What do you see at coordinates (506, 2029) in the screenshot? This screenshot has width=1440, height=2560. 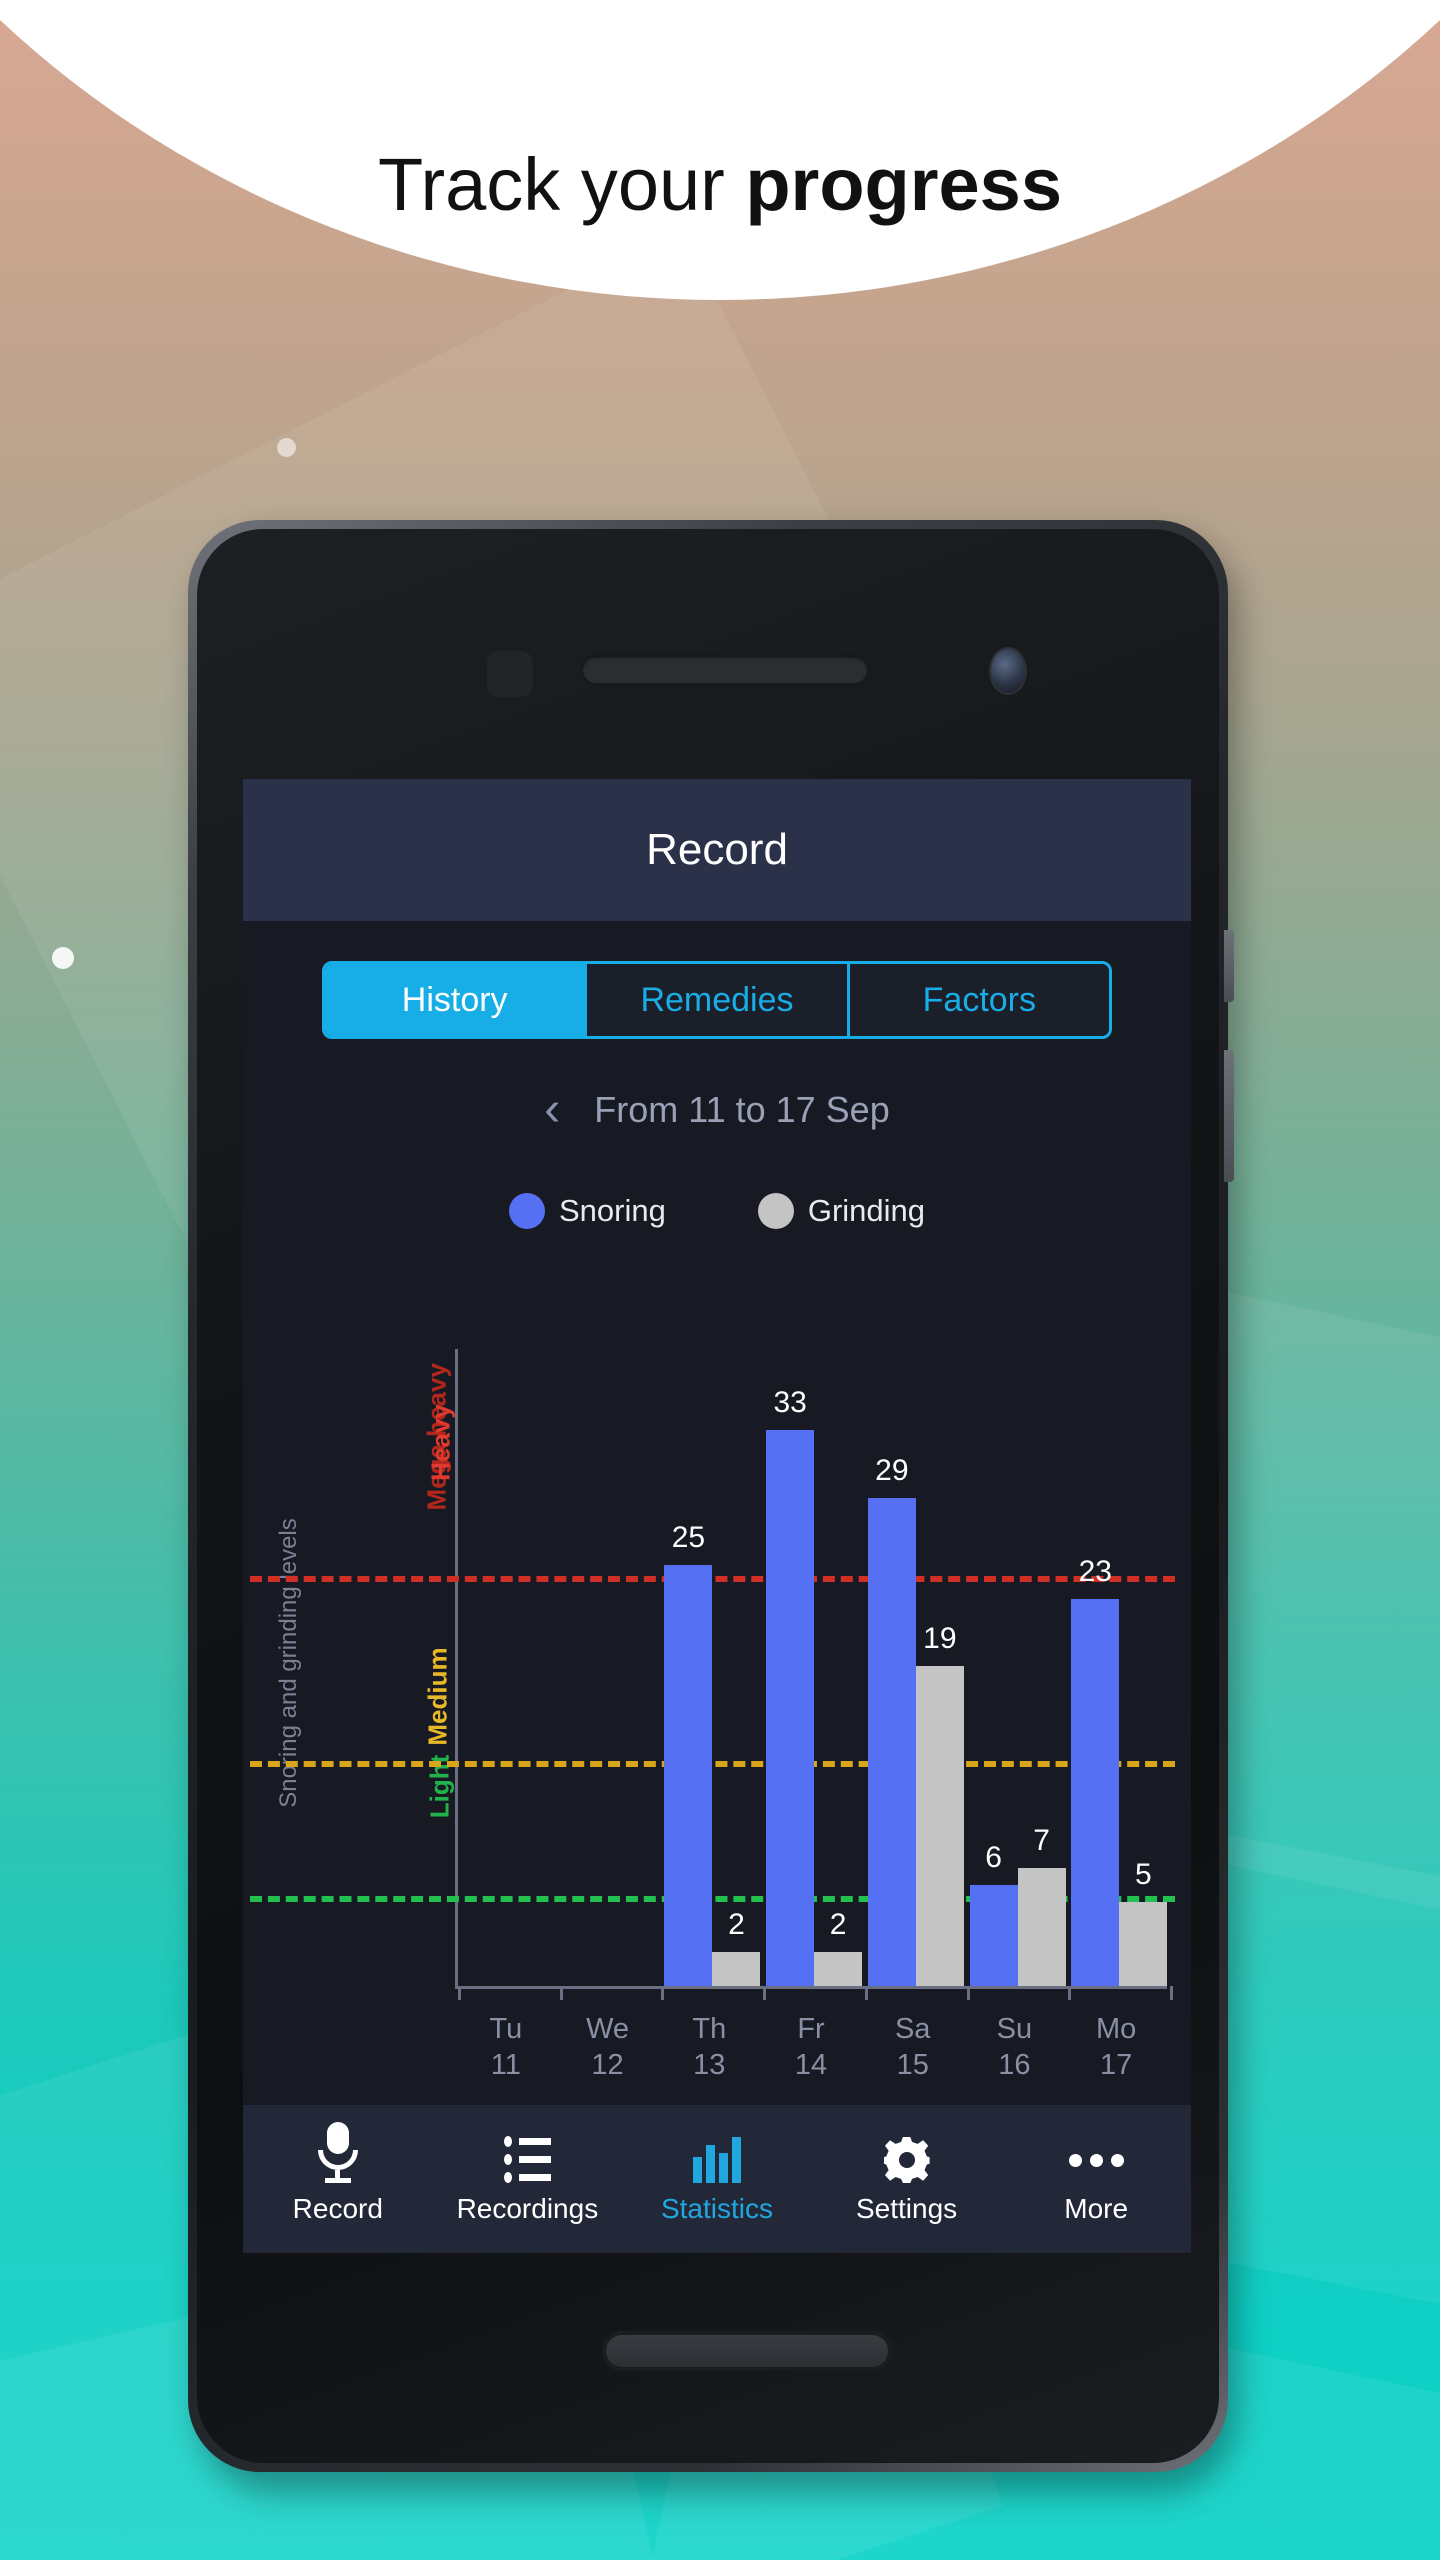 I see `x-axis-label-day: Tu` at bounding box center [506, 2029].